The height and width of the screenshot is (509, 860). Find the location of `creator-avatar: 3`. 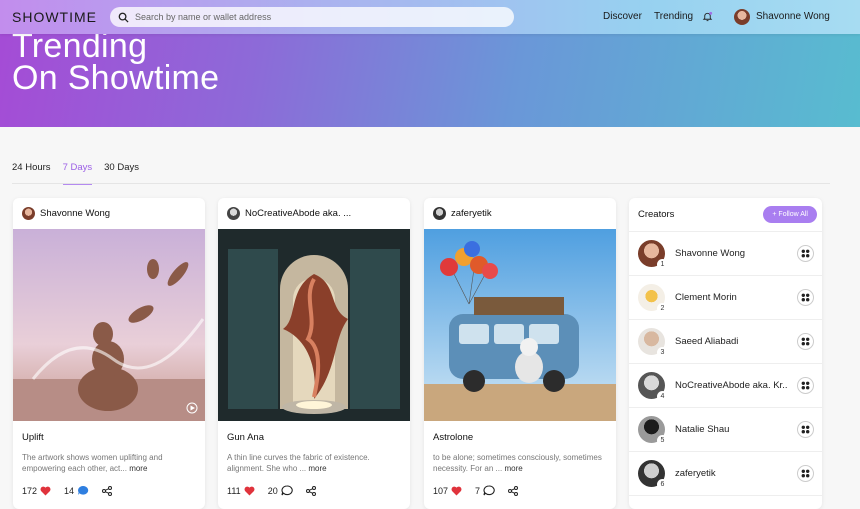

creator-avatar: 3 is located at coordinates (653, 343).